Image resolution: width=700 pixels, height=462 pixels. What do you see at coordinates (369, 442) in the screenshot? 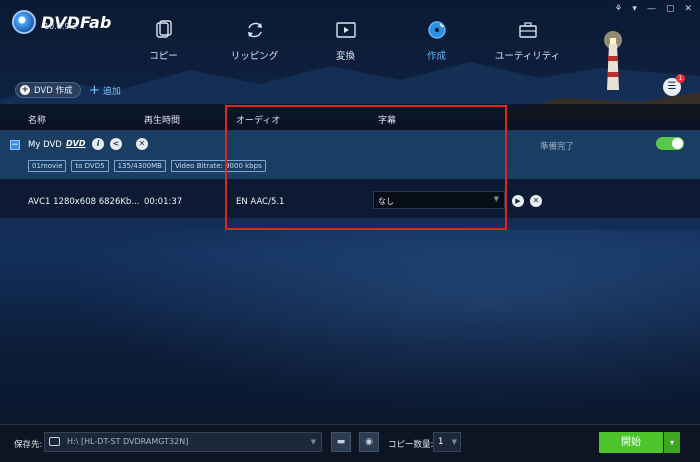
I see `iso-save-icon: ◉` at bounding box center [369, 442].